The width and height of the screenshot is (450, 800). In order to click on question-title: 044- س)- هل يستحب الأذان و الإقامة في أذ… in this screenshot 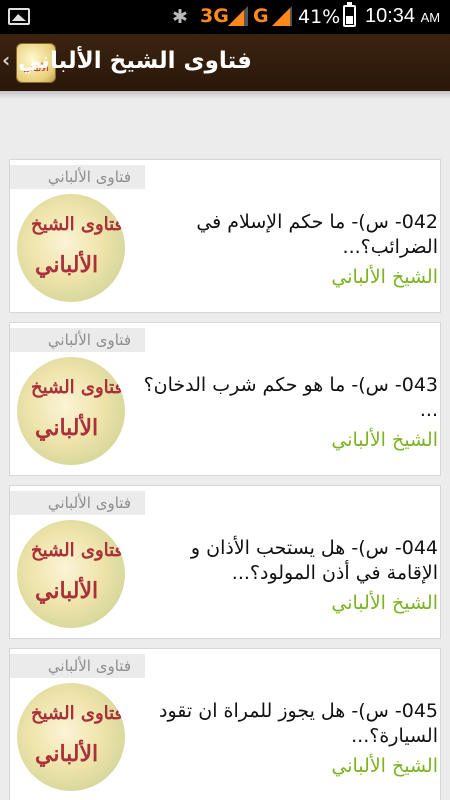, I will do `click(314, 560)`.